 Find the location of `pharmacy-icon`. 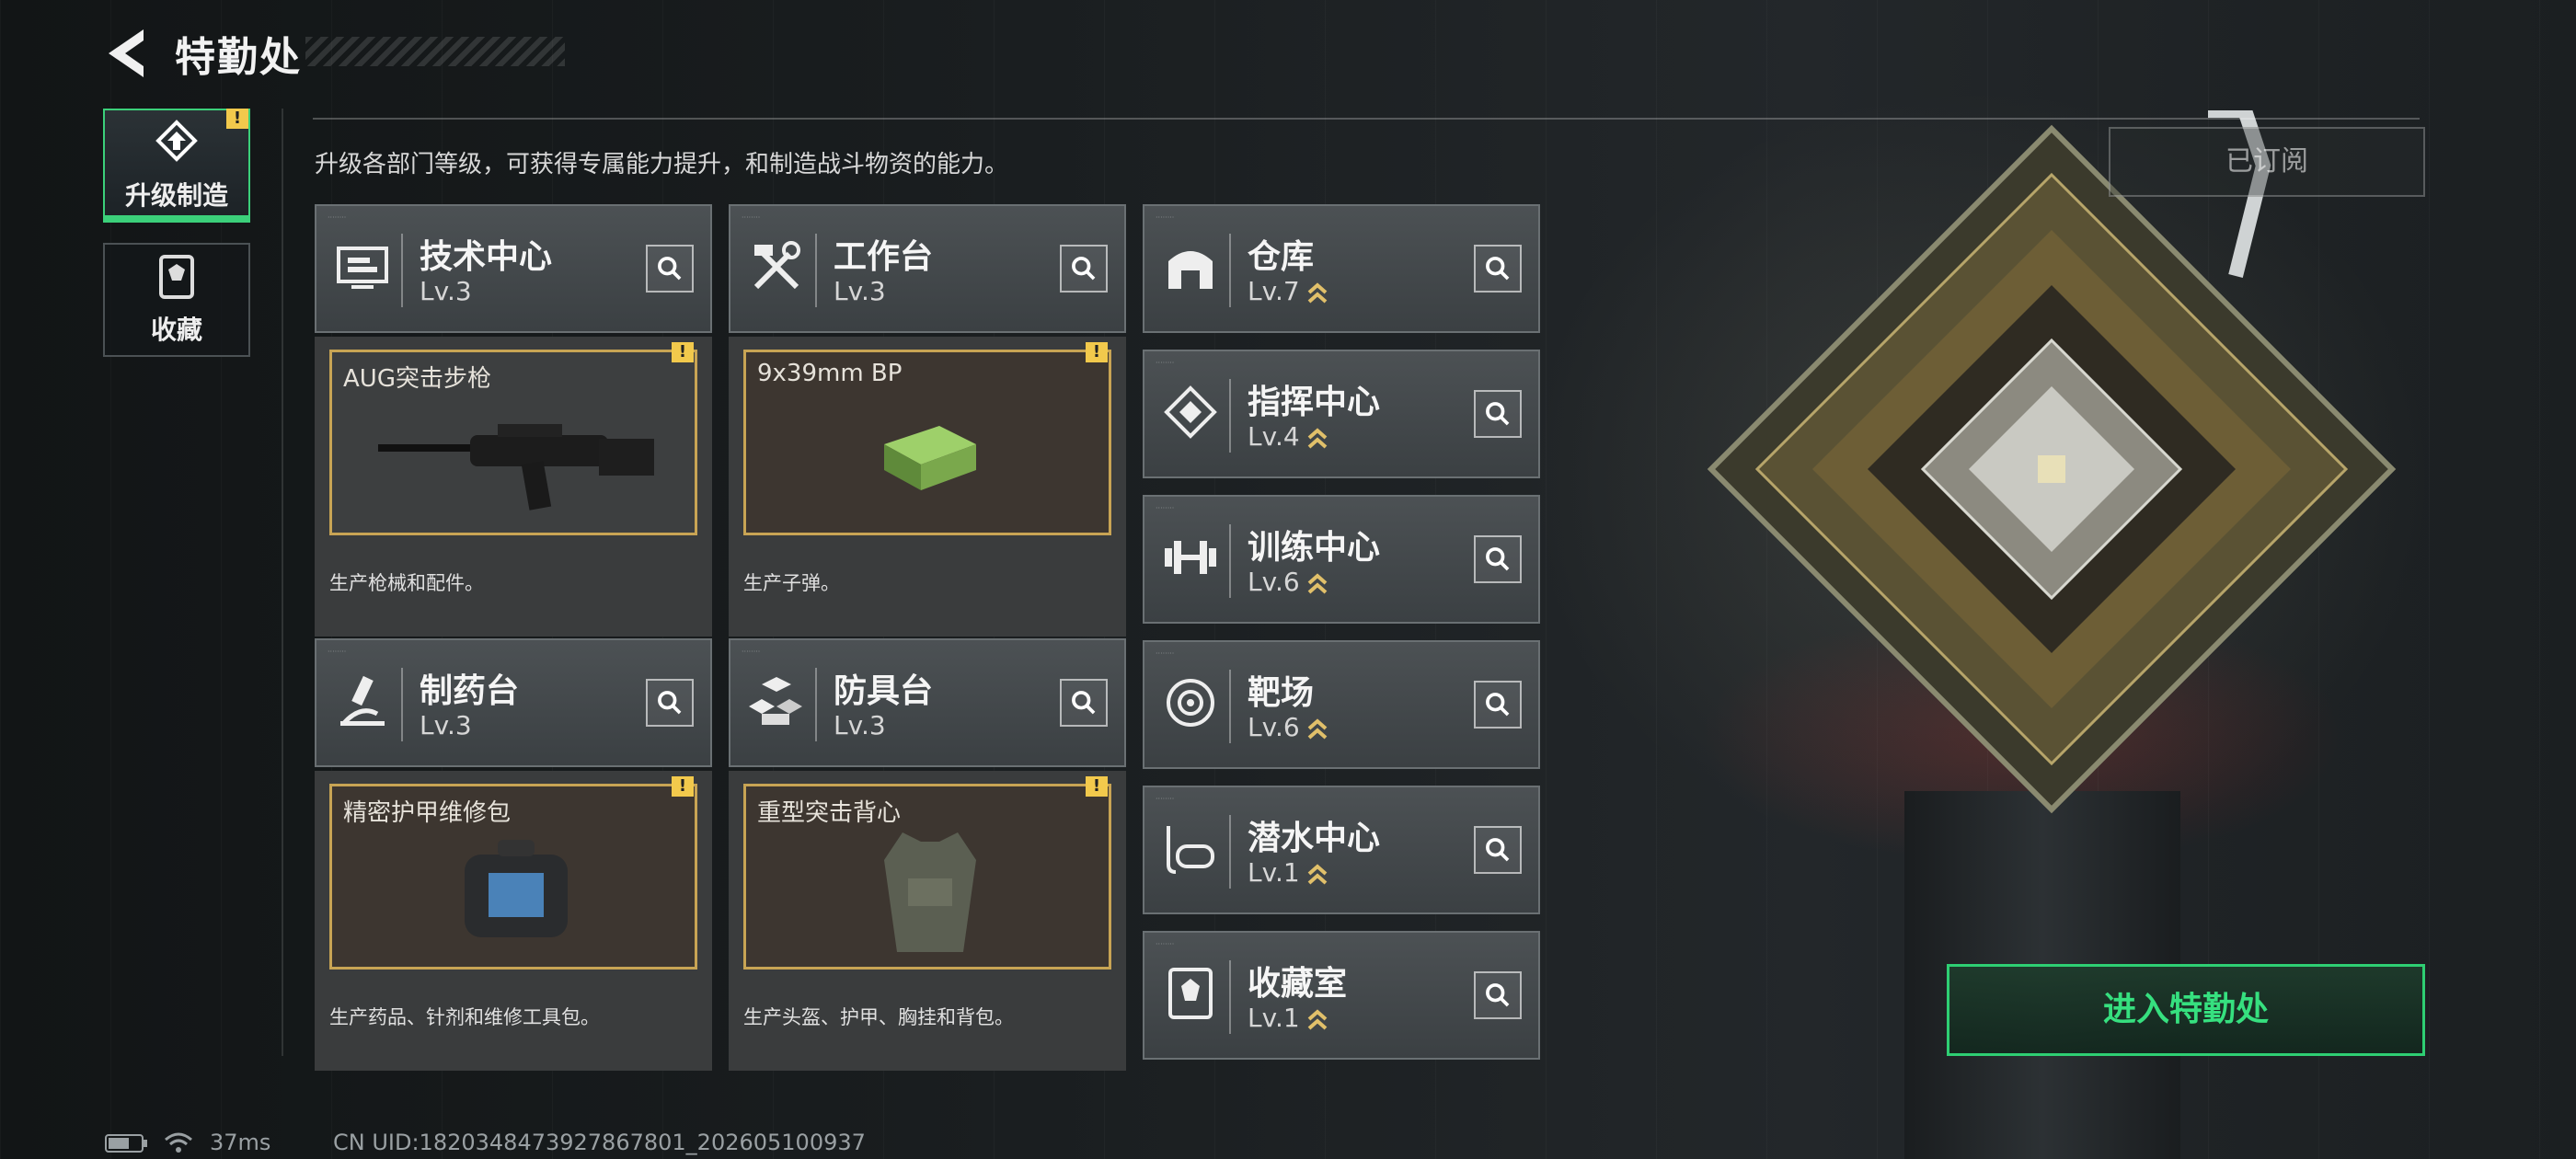

pharmacy-icon is located at coordinates (362, 700).